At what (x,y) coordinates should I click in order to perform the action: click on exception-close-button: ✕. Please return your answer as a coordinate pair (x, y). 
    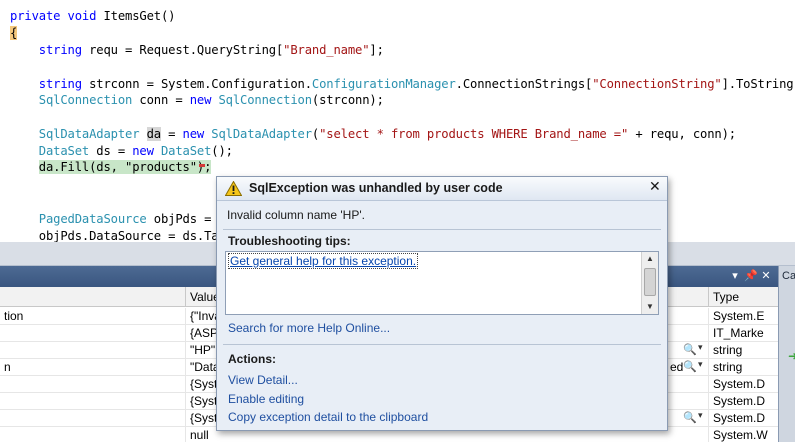
    Looking at the image, I should click on (655, 187).